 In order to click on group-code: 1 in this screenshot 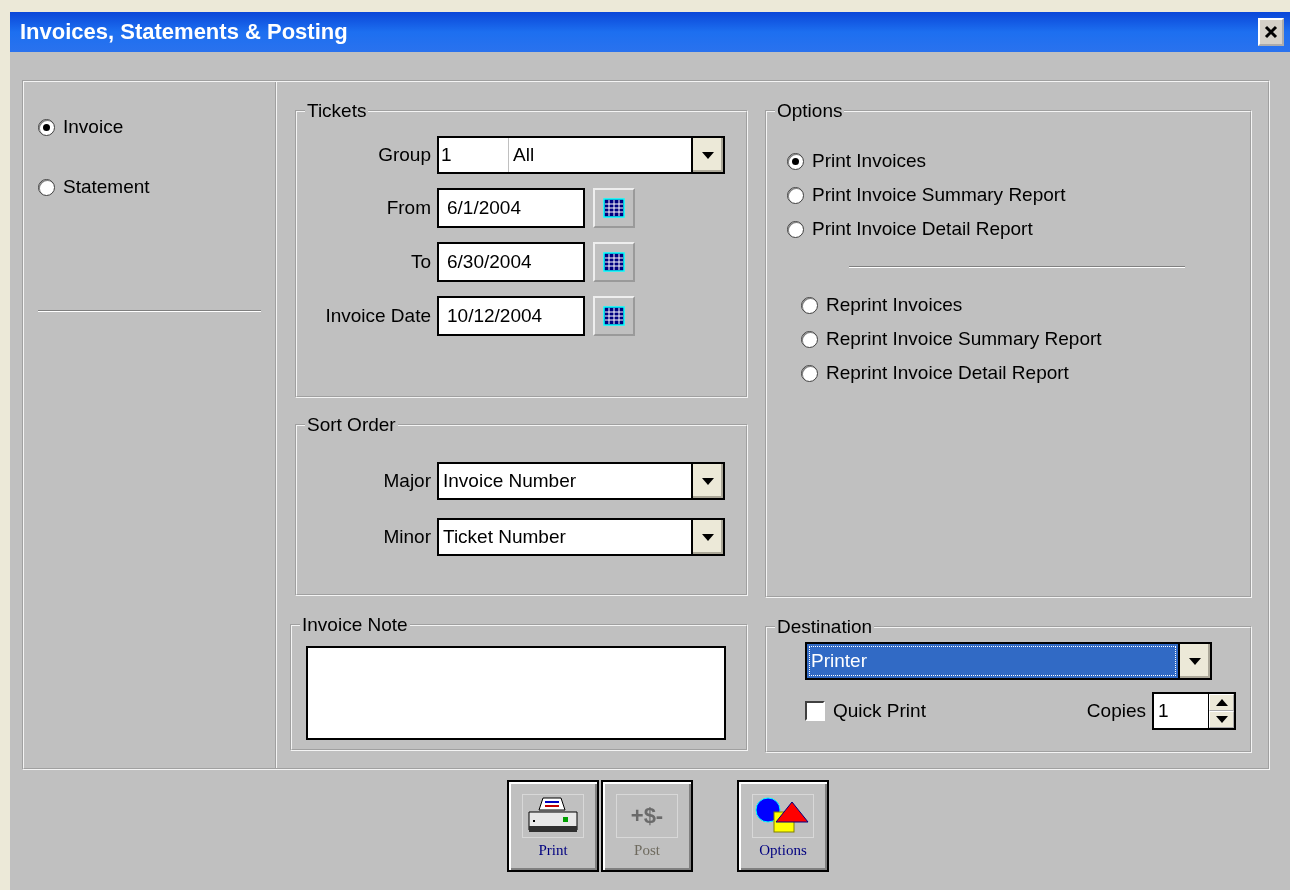, I will do `click(474, 155)`.